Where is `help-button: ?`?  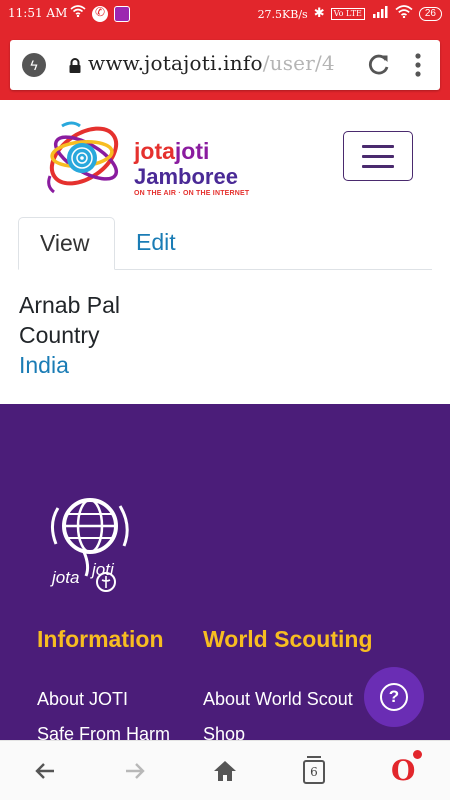
help-button: ? is located at coordinates (394, 697).